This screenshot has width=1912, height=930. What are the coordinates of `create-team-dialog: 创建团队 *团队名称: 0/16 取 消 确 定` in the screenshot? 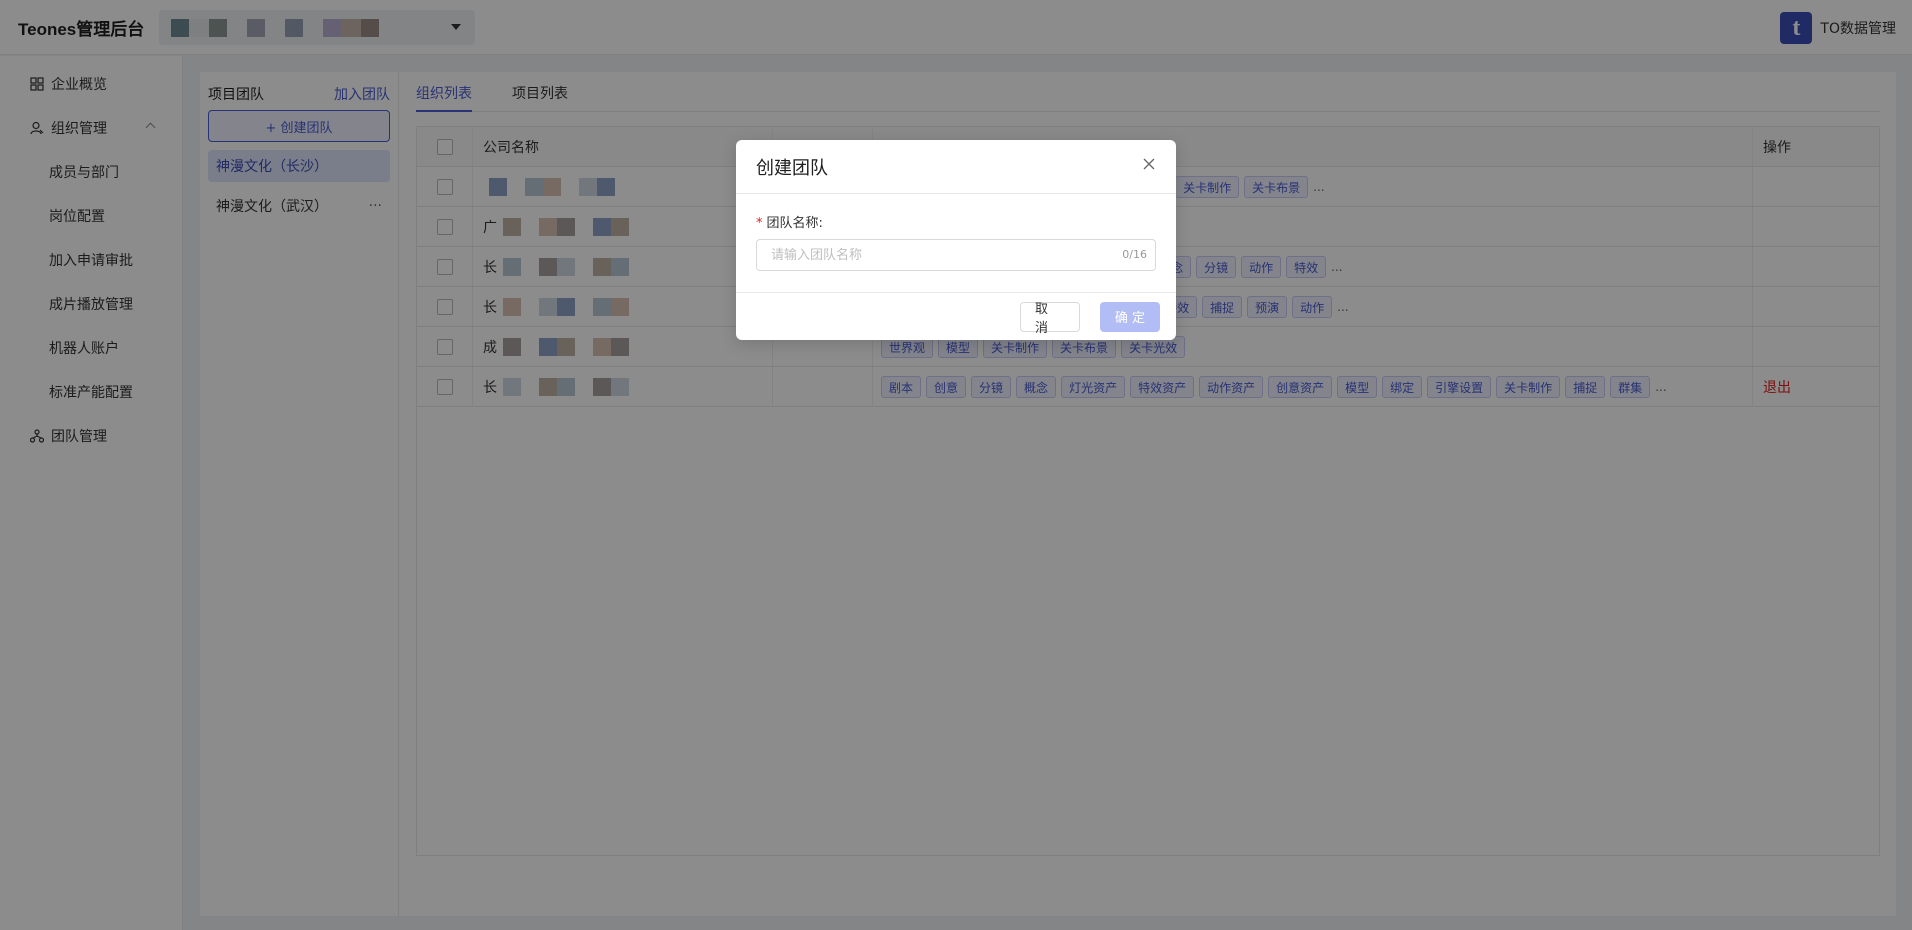 It's located at (956, 240).